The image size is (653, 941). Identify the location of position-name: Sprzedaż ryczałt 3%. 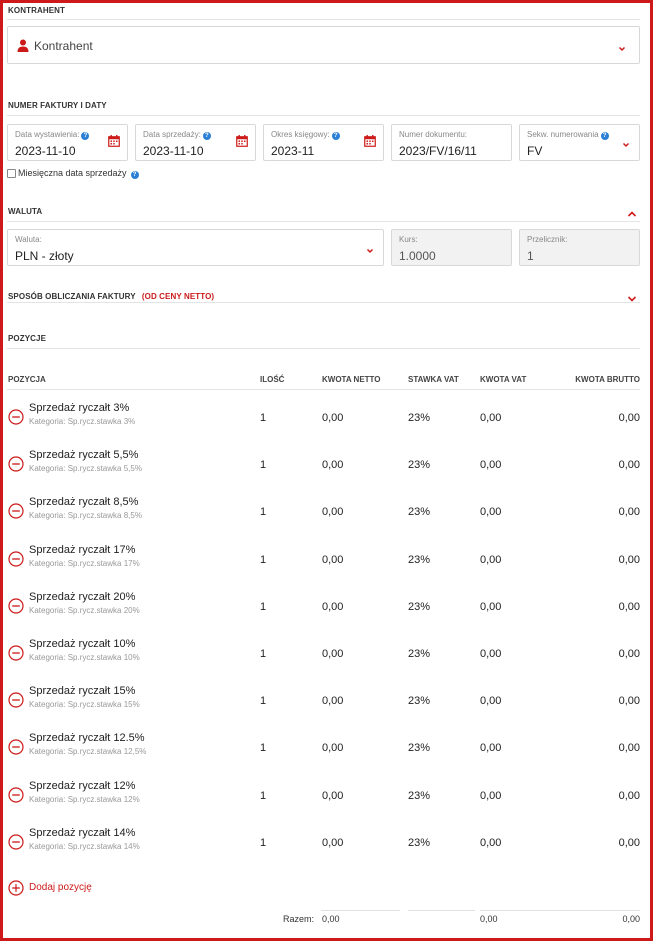
(79, 408).